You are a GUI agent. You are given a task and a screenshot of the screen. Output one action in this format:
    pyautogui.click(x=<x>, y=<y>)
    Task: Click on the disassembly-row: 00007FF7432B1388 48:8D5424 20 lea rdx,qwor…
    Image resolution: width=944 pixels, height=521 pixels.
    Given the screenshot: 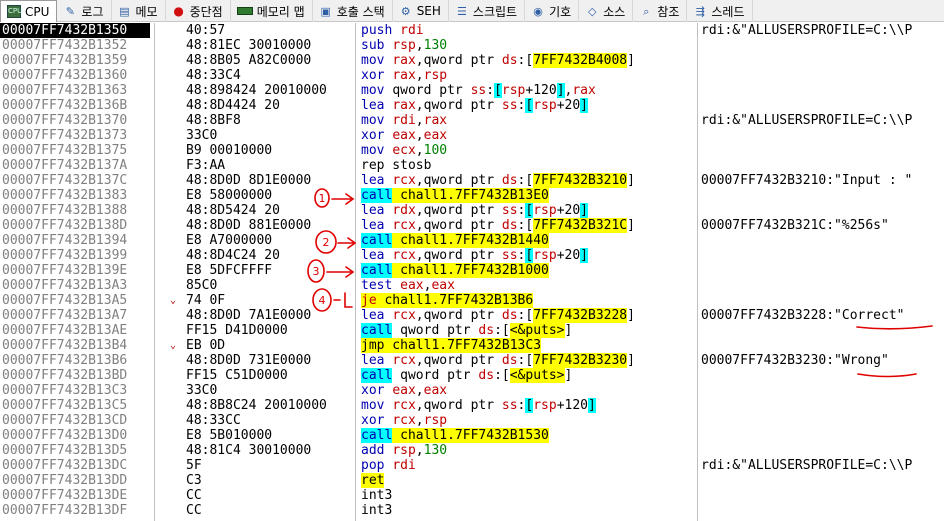 What is the action you would take?
    pyautogui.click(x=472, y=210)
    